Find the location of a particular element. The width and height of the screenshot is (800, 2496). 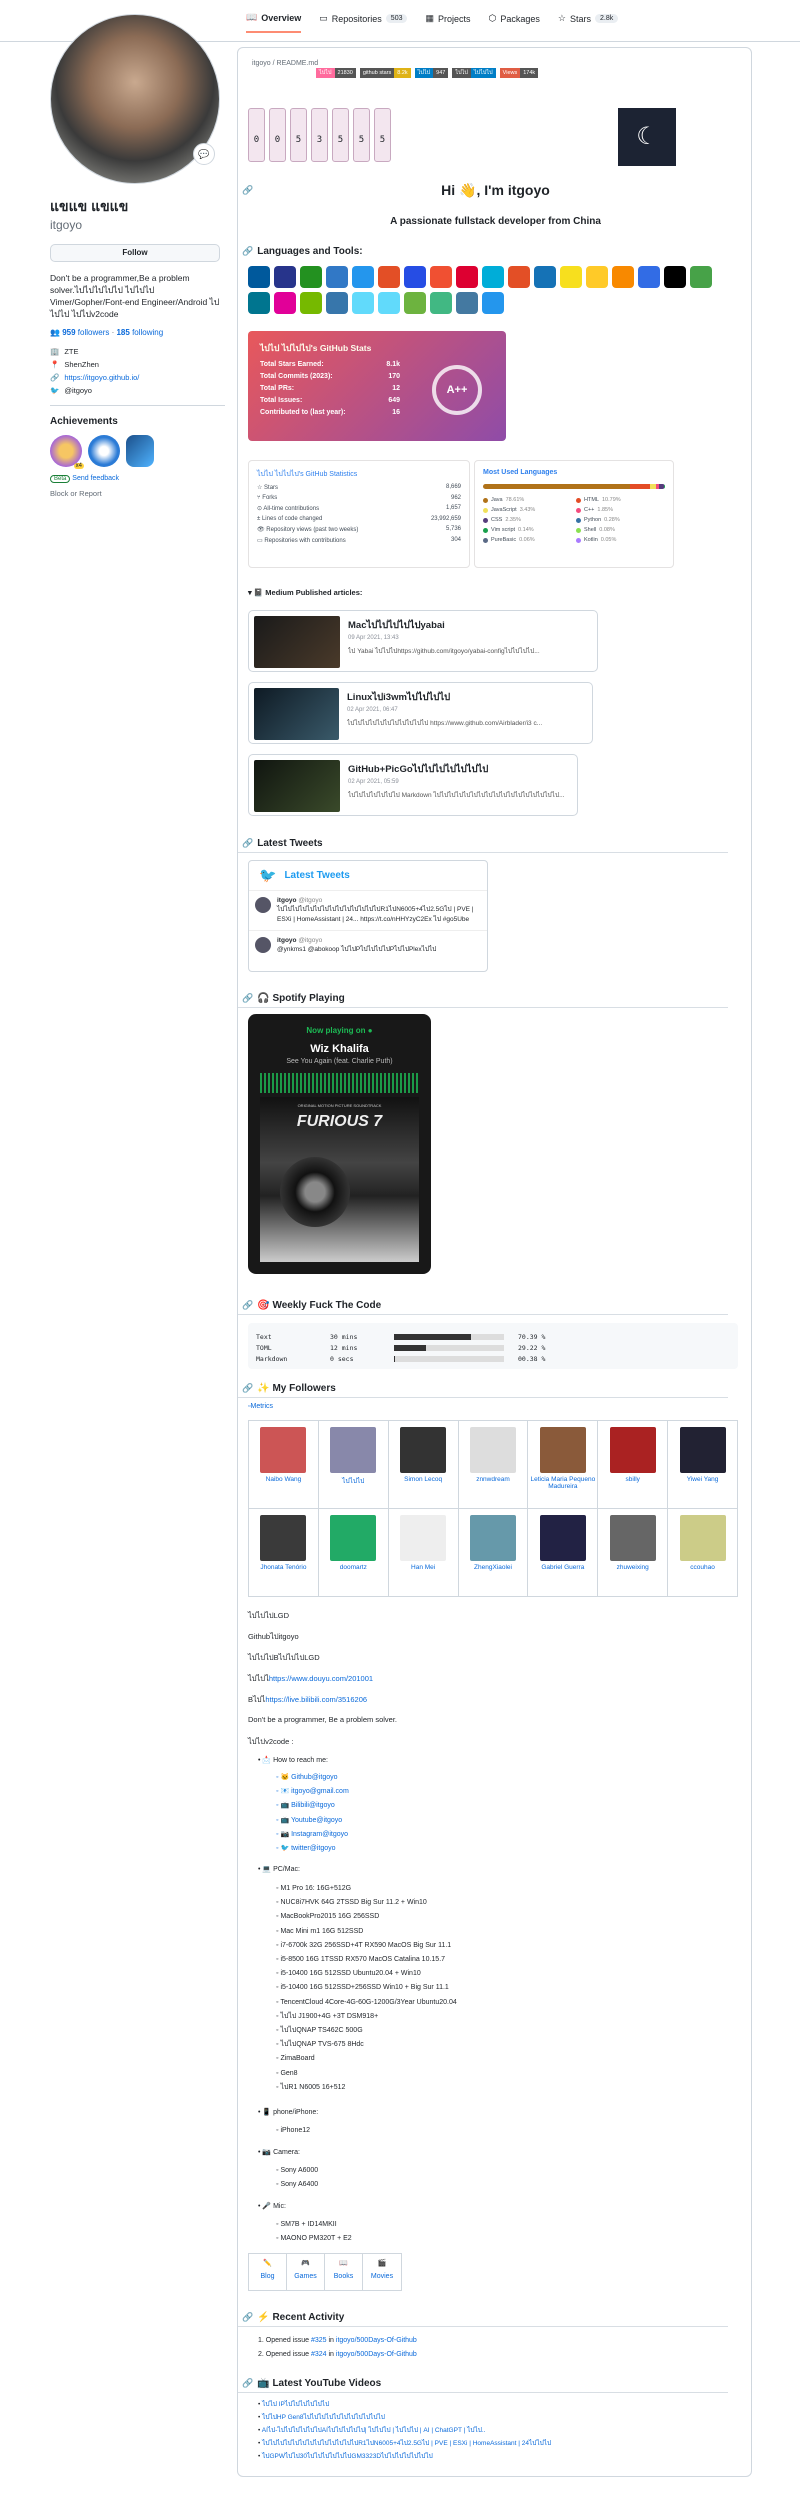

reach-item: ◦ 📺 Bilibili@itgoyo is located at coordinates (312, 1806).